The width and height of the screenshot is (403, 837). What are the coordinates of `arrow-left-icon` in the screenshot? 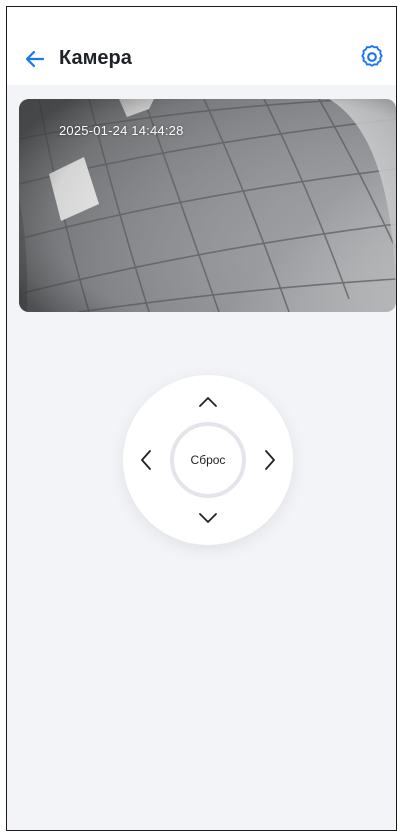 It's located at (35, 59).